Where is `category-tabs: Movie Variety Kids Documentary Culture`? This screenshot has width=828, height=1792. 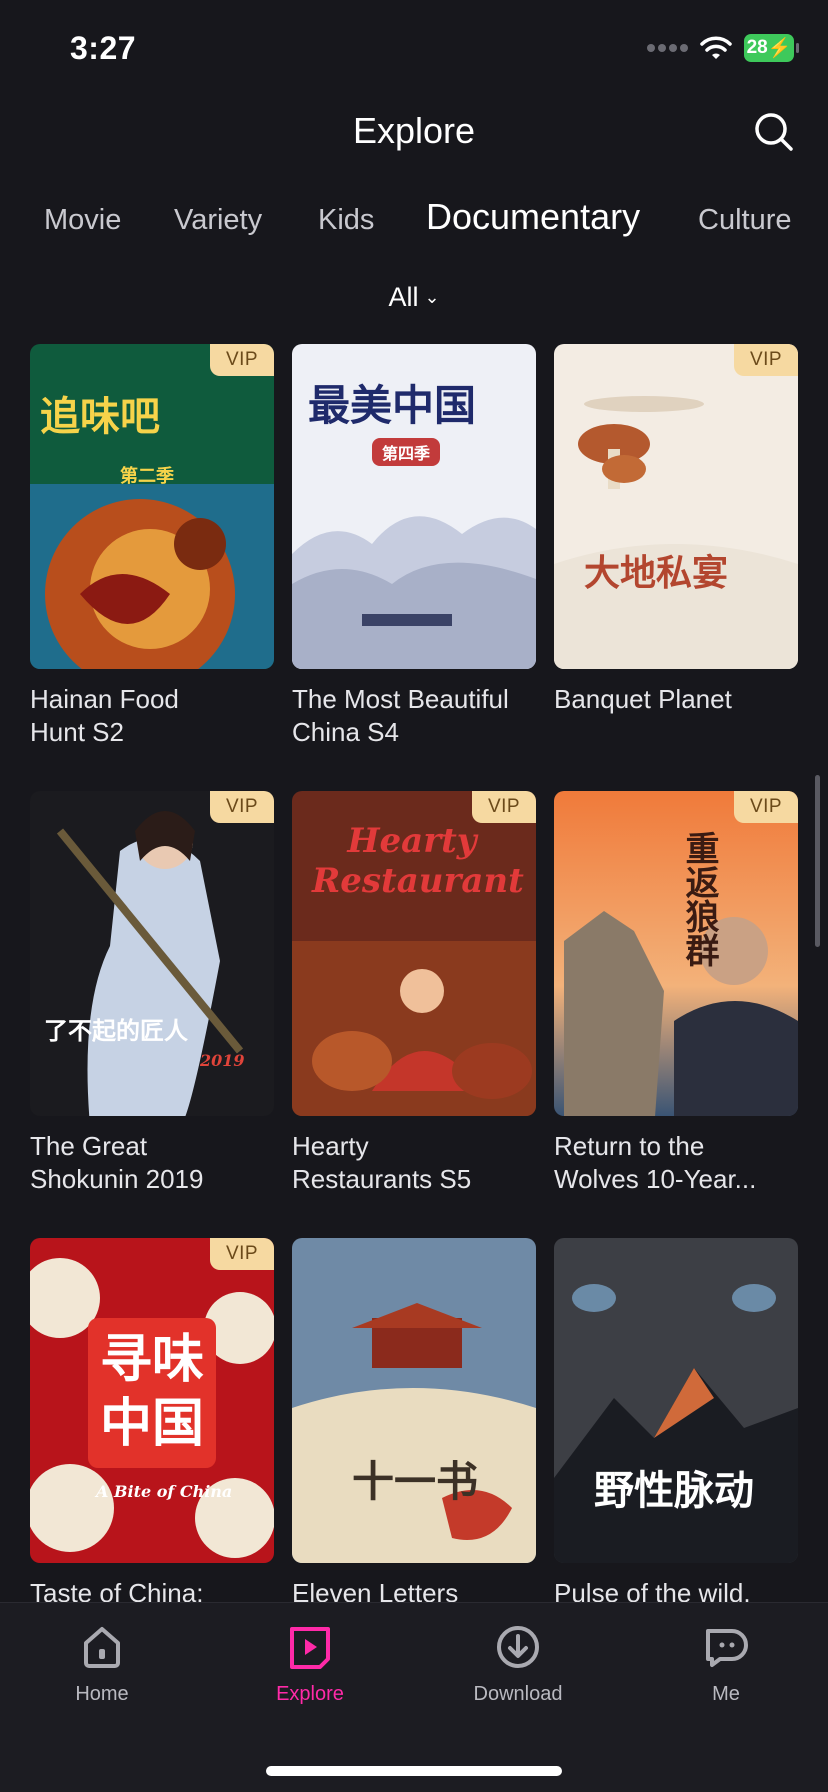
category-tabs: Movie Variety Kids Documentary Culture is located at coordinates (414, 221).